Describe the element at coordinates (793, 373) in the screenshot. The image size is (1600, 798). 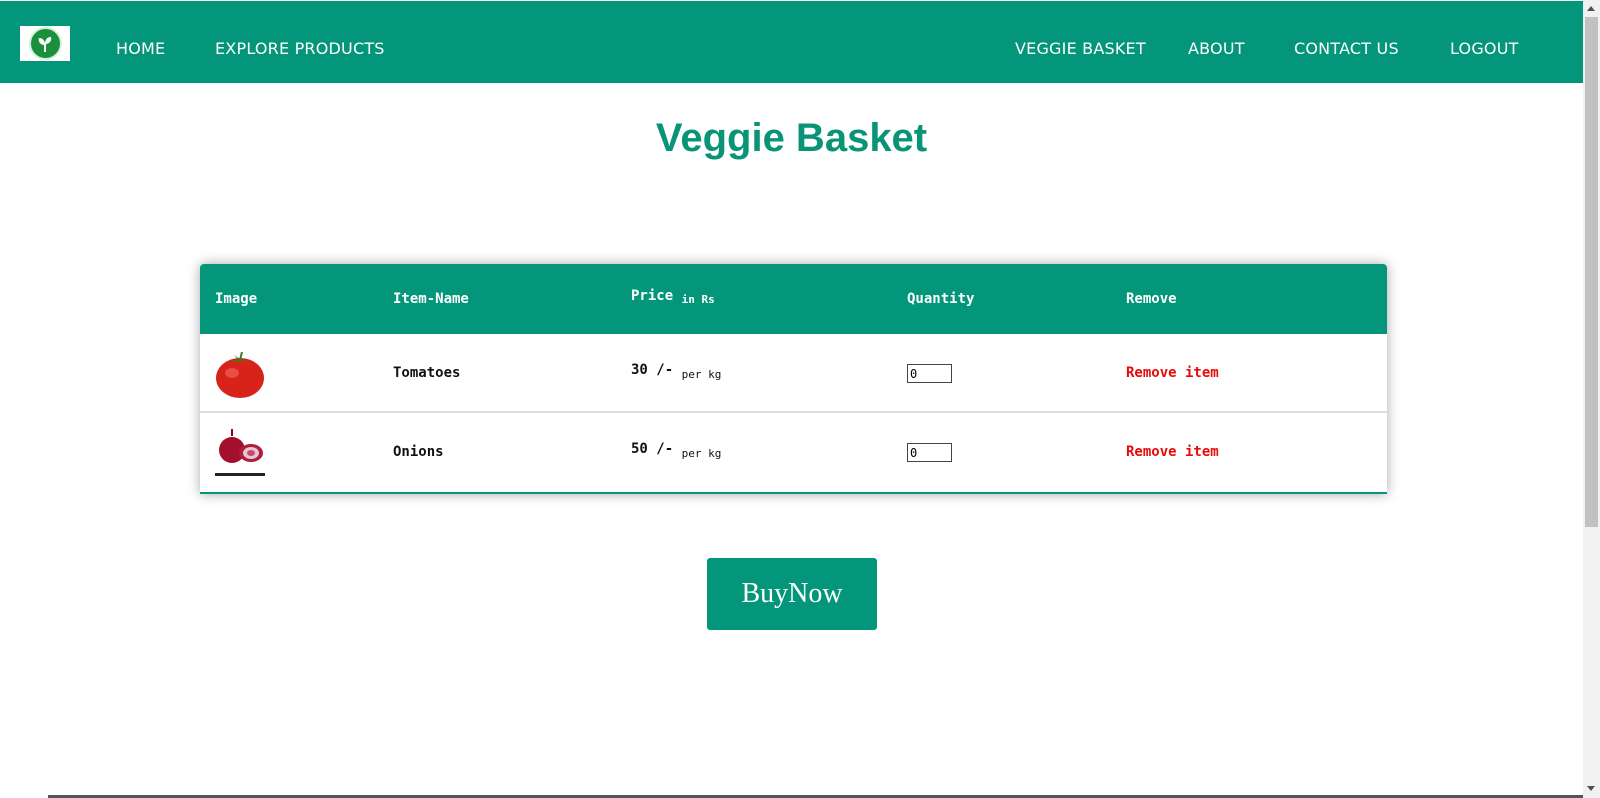
I see `table-row: Tomatoes 30 /- per kg Remove item` at that location.